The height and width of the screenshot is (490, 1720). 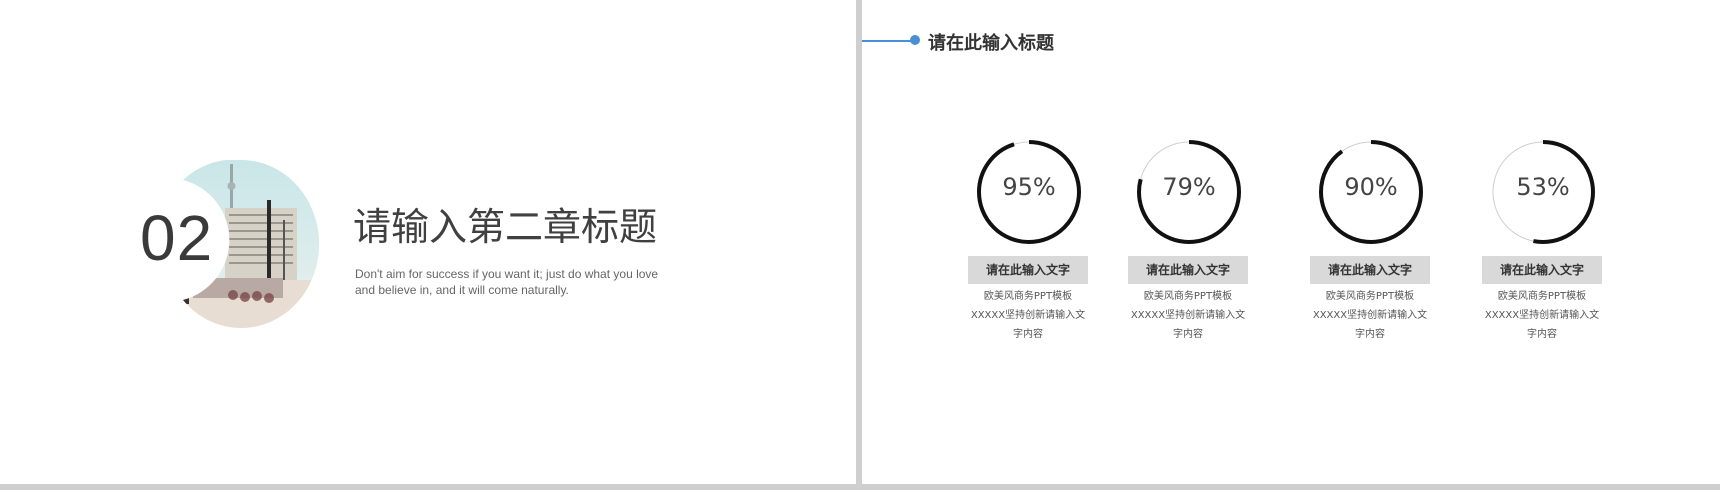 I want to click on header-accent-line, so click(x=887, y=41).